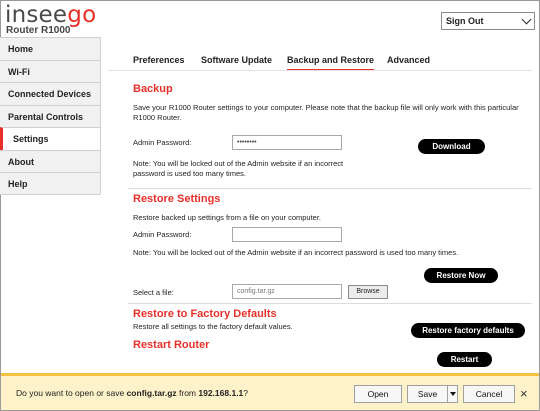  What do you see at coordinates (205, 314) in the screenshot?
I see `factory-defaults-heading: Restore to Factory Defaults` at bounding box center [205, 314].